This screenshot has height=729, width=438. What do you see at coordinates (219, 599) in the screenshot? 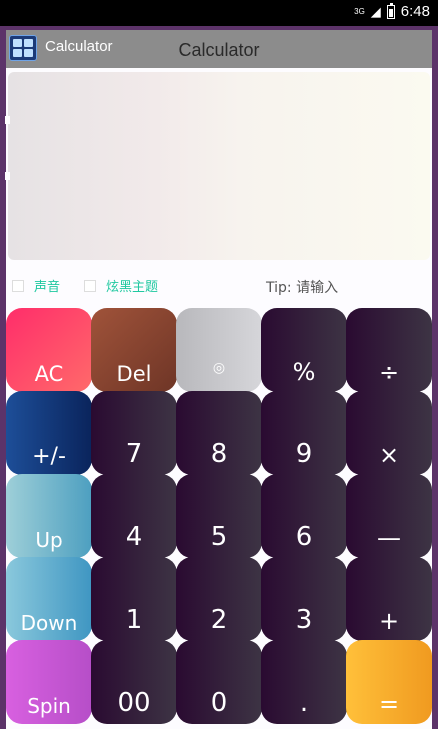
I see `digit-2-button: 2` at bounding box center [219, 599].